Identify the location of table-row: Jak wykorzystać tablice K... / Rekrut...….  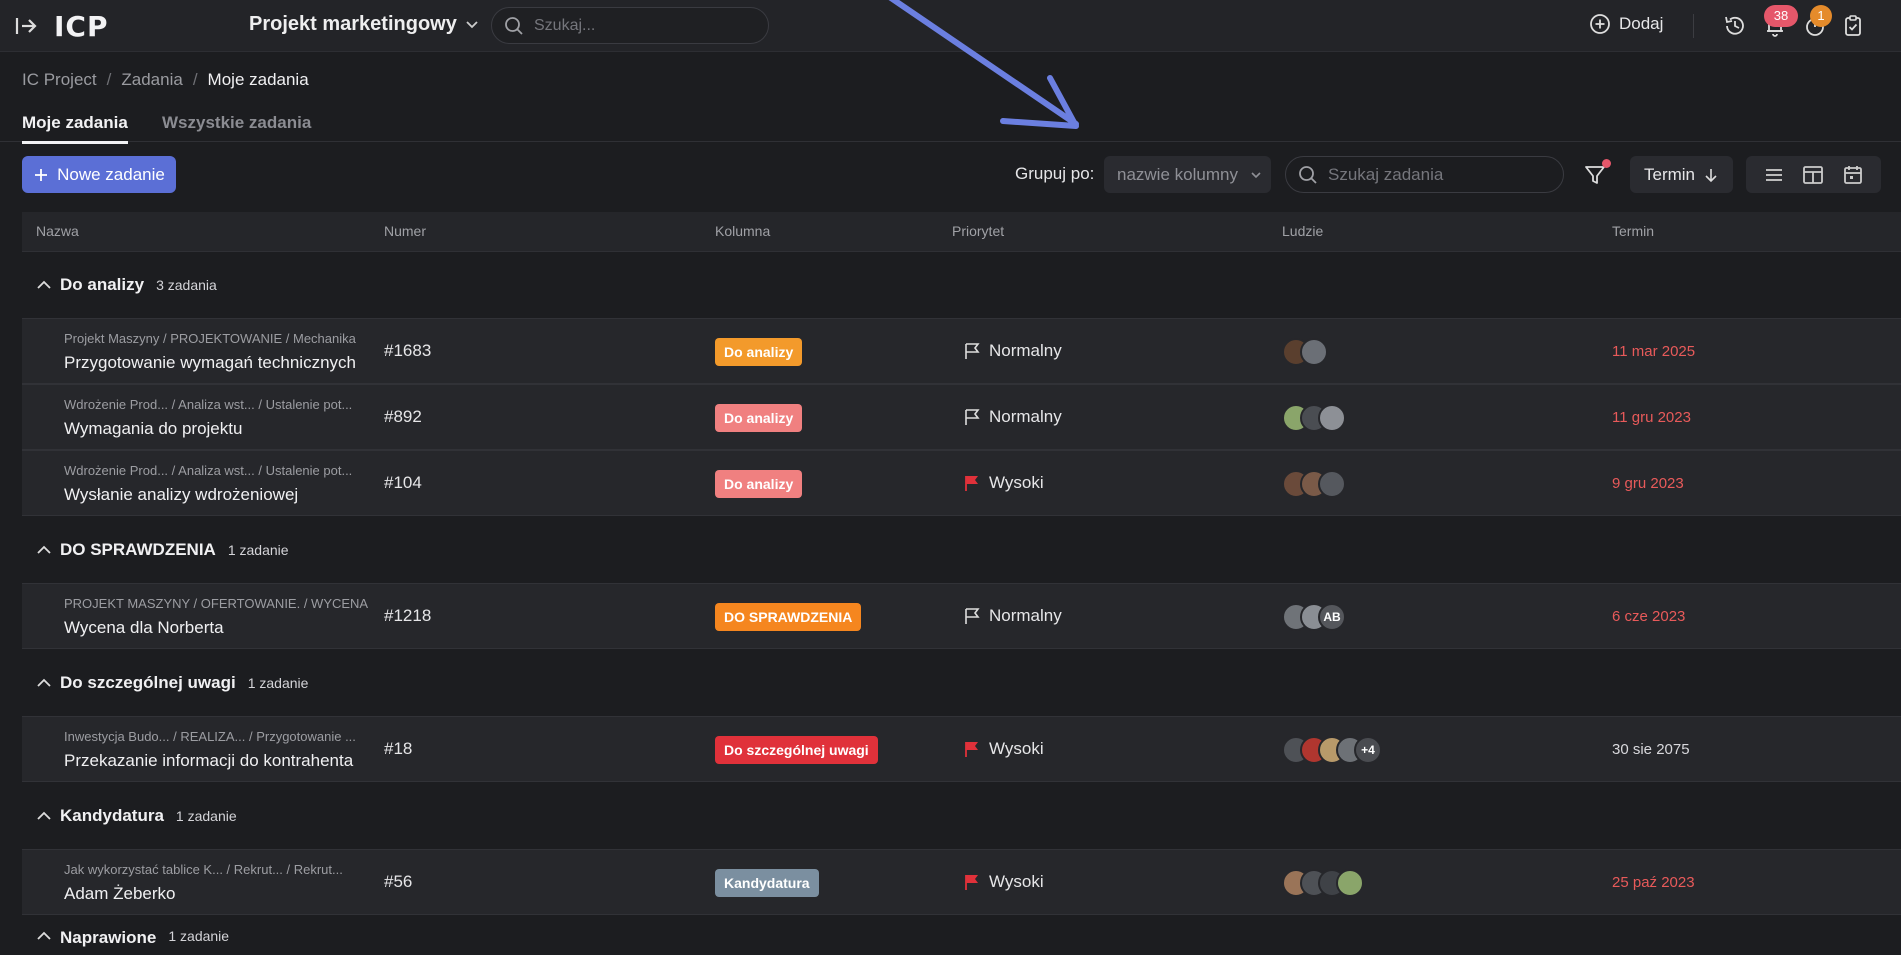
(961, 882).